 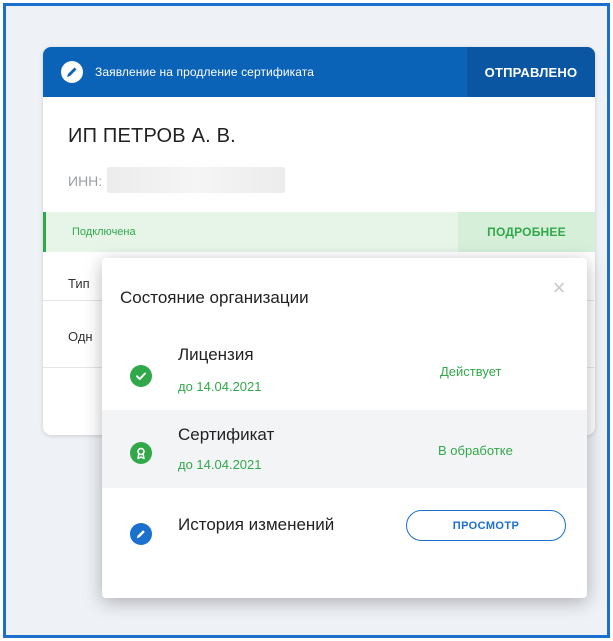 I want to click on card-header-title: Заявление на продление сертификата, so click(x=204, y=72).